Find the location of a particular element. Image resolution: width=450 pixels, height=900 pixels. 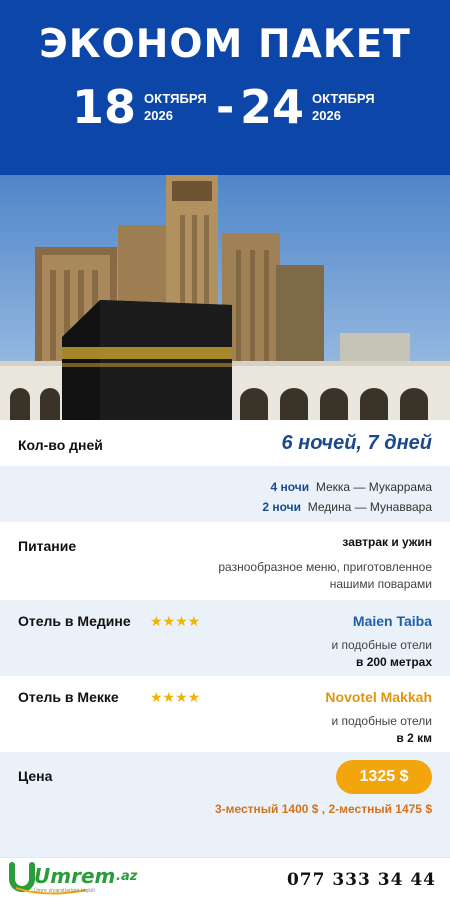

hotel-medina-distance: в 200 метрах is located at coordinates (393, 662).